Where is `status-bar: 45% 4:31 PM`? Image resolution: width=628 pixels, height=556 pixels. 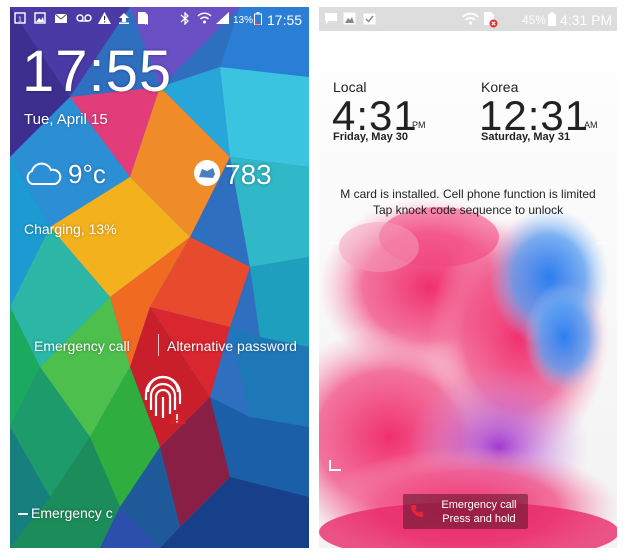 status-bar: 45% 4:31 PM is located at coordinates (468, 19).